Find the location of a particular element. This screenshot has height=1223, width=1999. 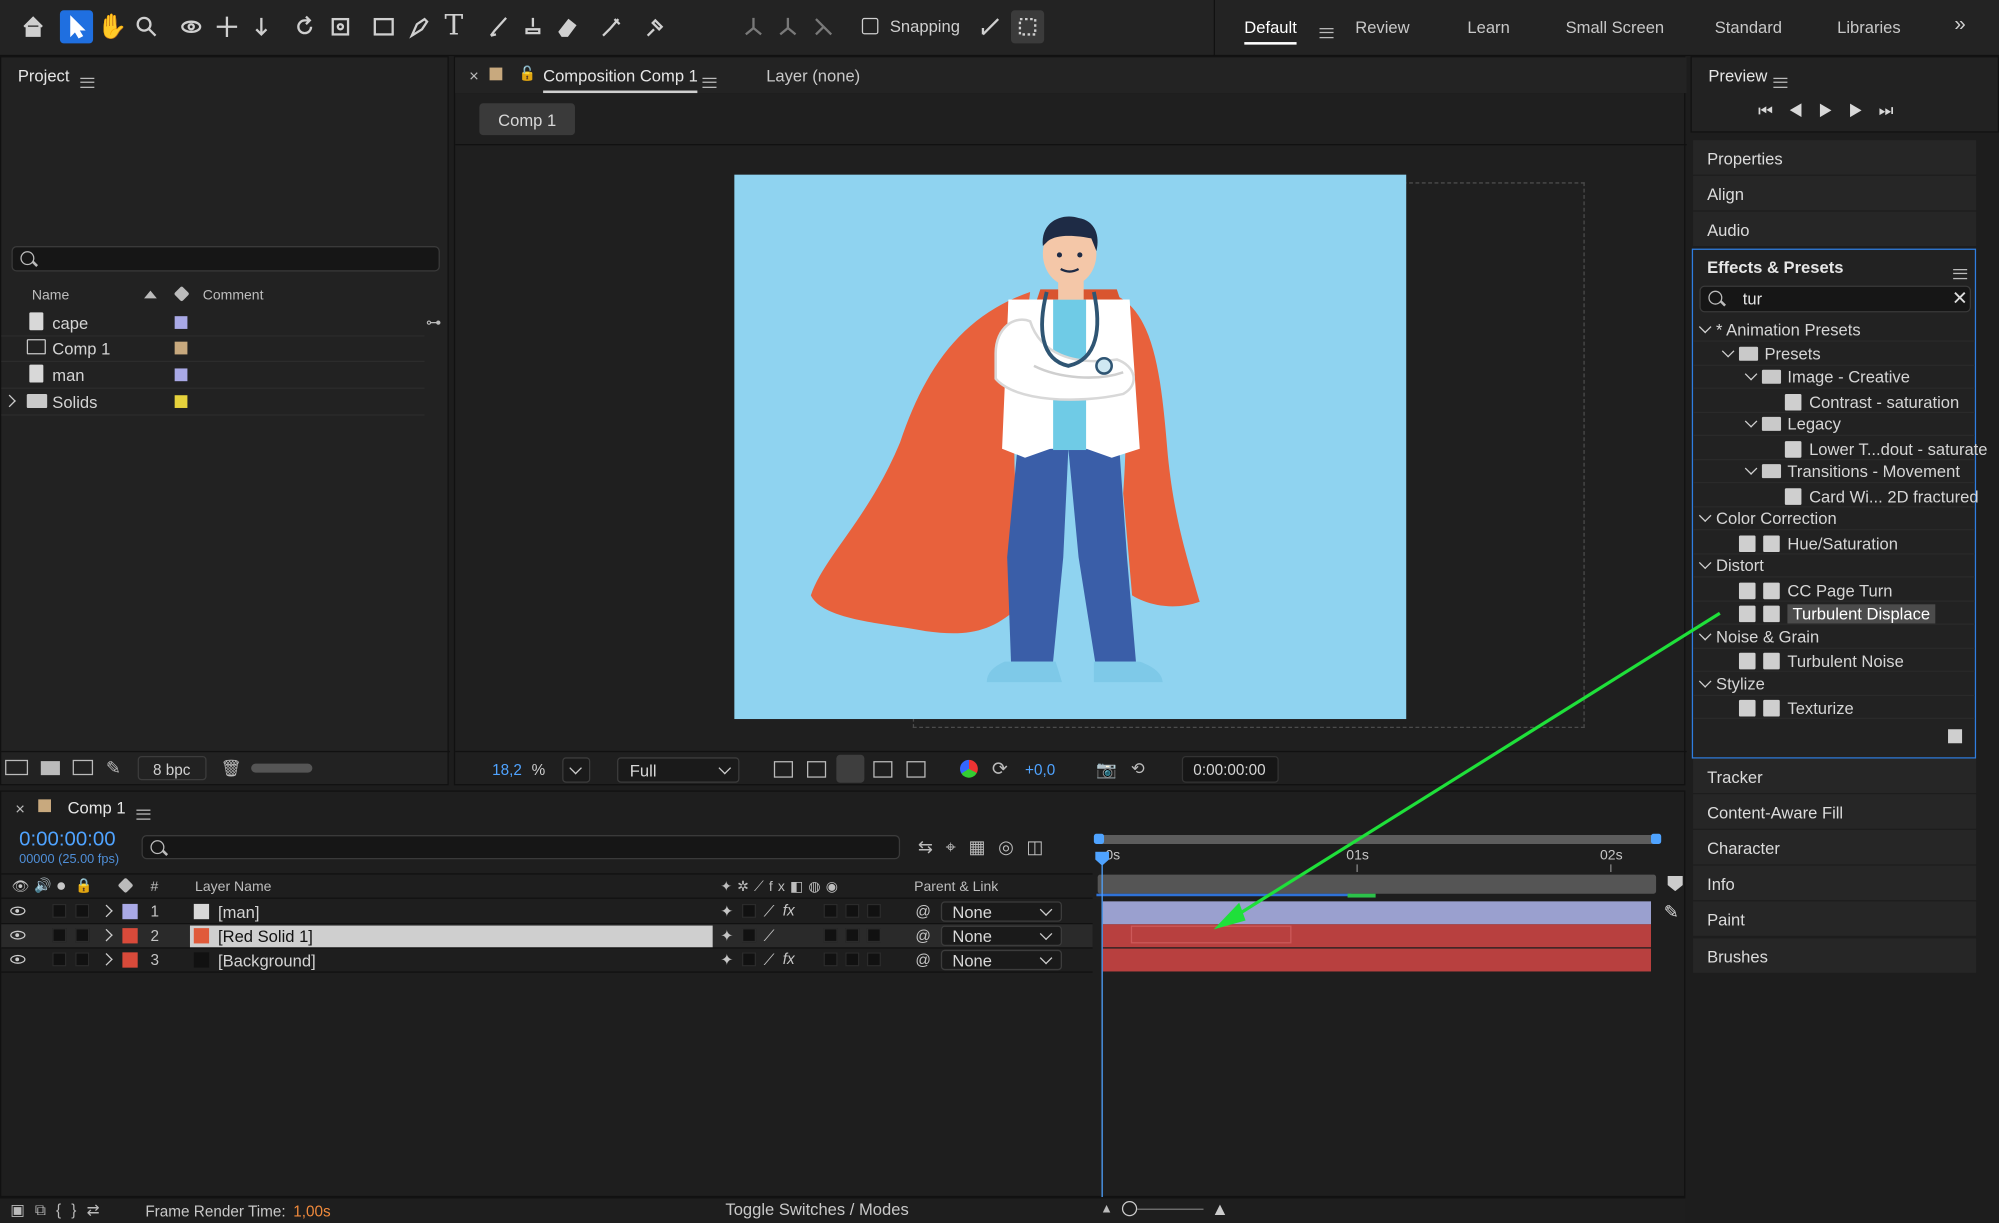

tab-composition: Composition Comp 1 is located at coordinates (620, 80).